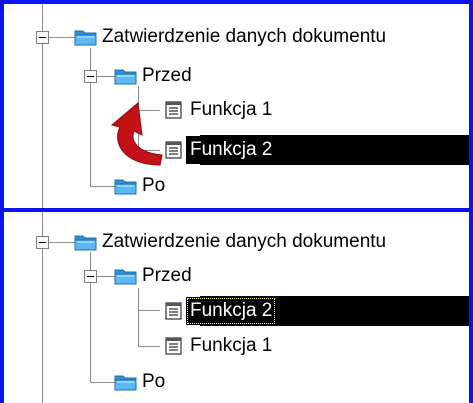  What do you see at coordinates (136, 134) in the screenshot?
I see `curved-arrow-icon` at bounding box center [136, 134].